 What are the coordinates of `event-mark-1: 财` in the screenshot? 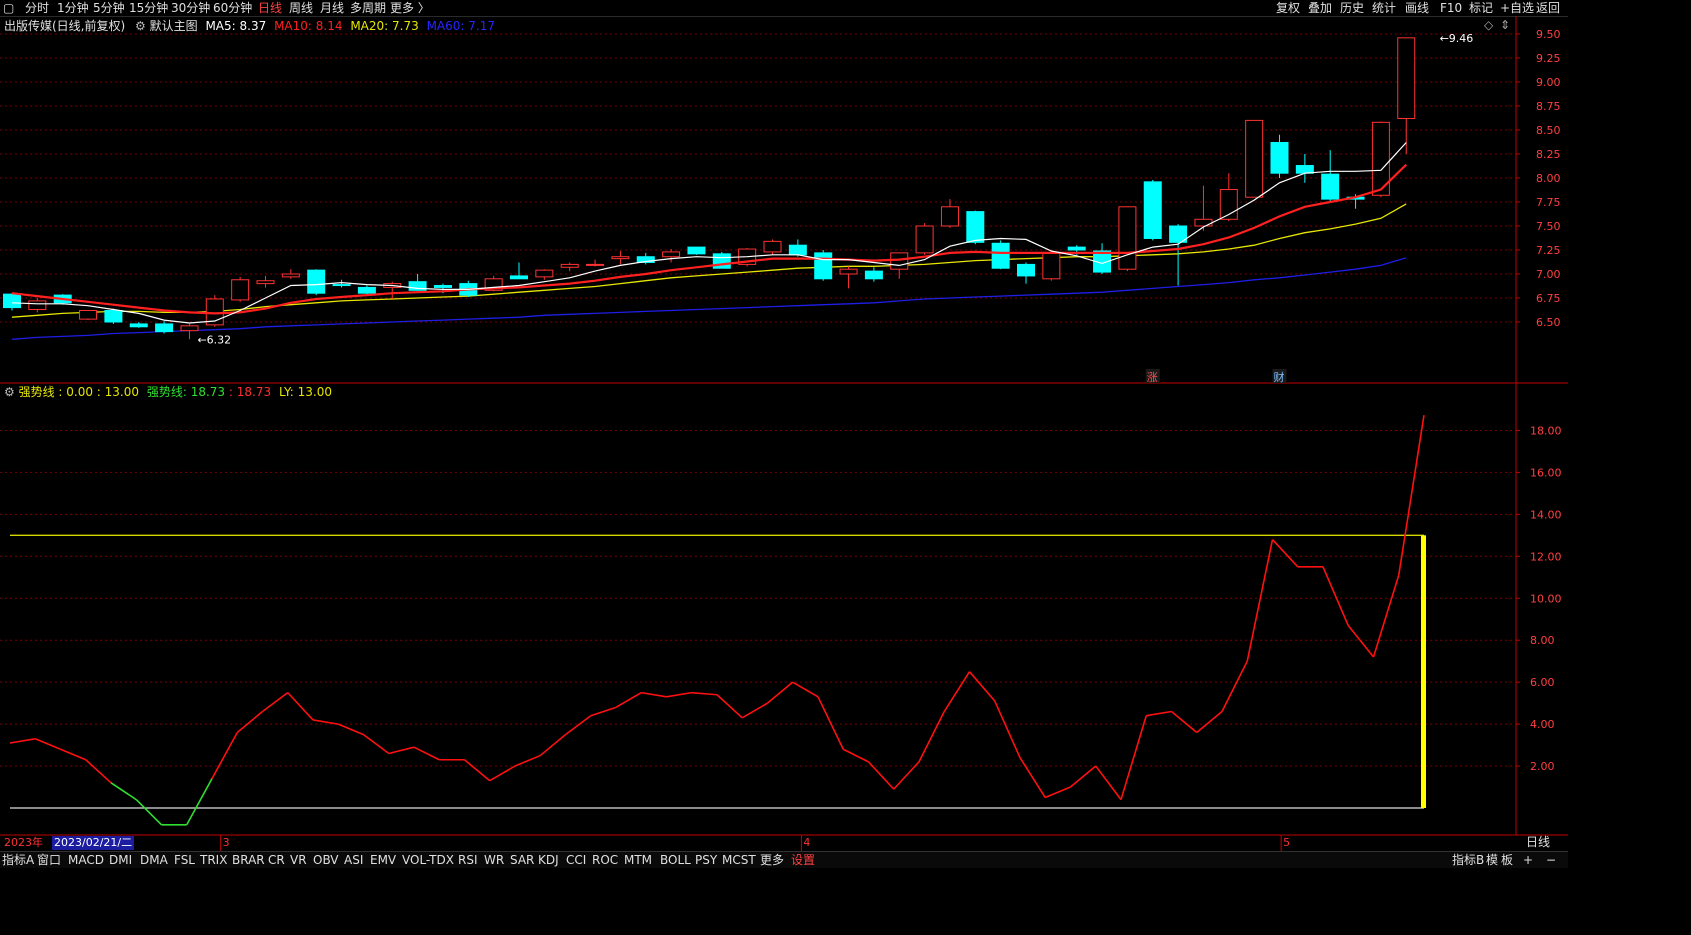 It's located at (1279, 377).